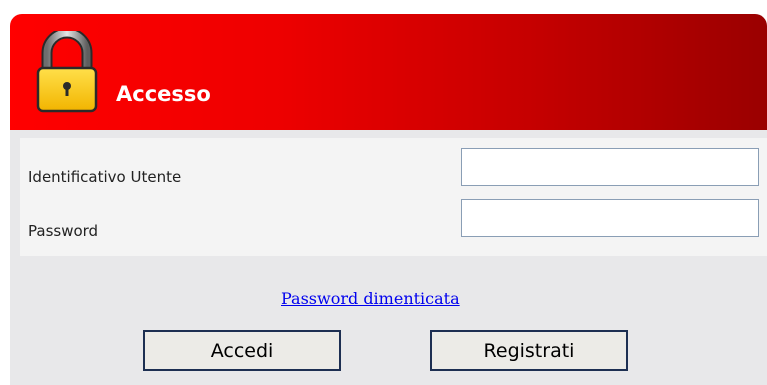 This screenshot has height=385, width=767. What do you see at coordinates (370, 298) in the screenshot?
I see `forgot-password-link: Password dimenticata` at bounding box center [370, 298].